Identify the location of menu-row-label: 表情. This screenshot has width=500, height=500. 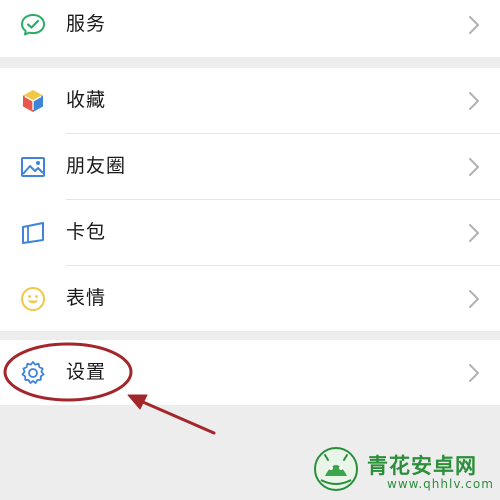
(86, 298).